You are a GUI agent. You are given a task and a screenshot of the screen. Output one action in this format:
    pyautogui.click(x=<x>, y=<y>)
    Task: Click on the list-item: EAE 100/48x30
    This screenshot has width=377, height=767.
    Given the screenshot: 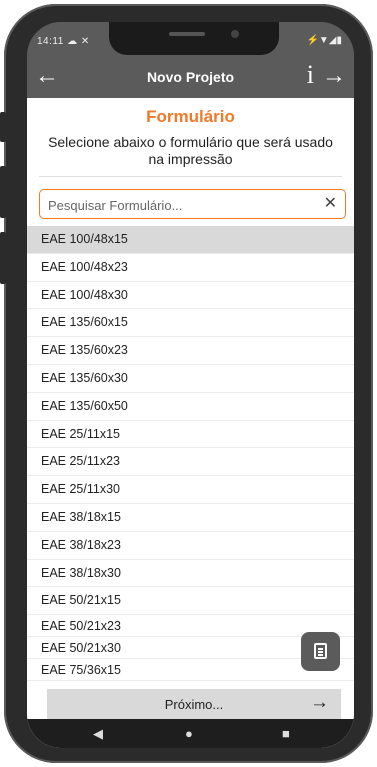 What is the action you would take?
    pyautogui.click(x=190, y=296)
    